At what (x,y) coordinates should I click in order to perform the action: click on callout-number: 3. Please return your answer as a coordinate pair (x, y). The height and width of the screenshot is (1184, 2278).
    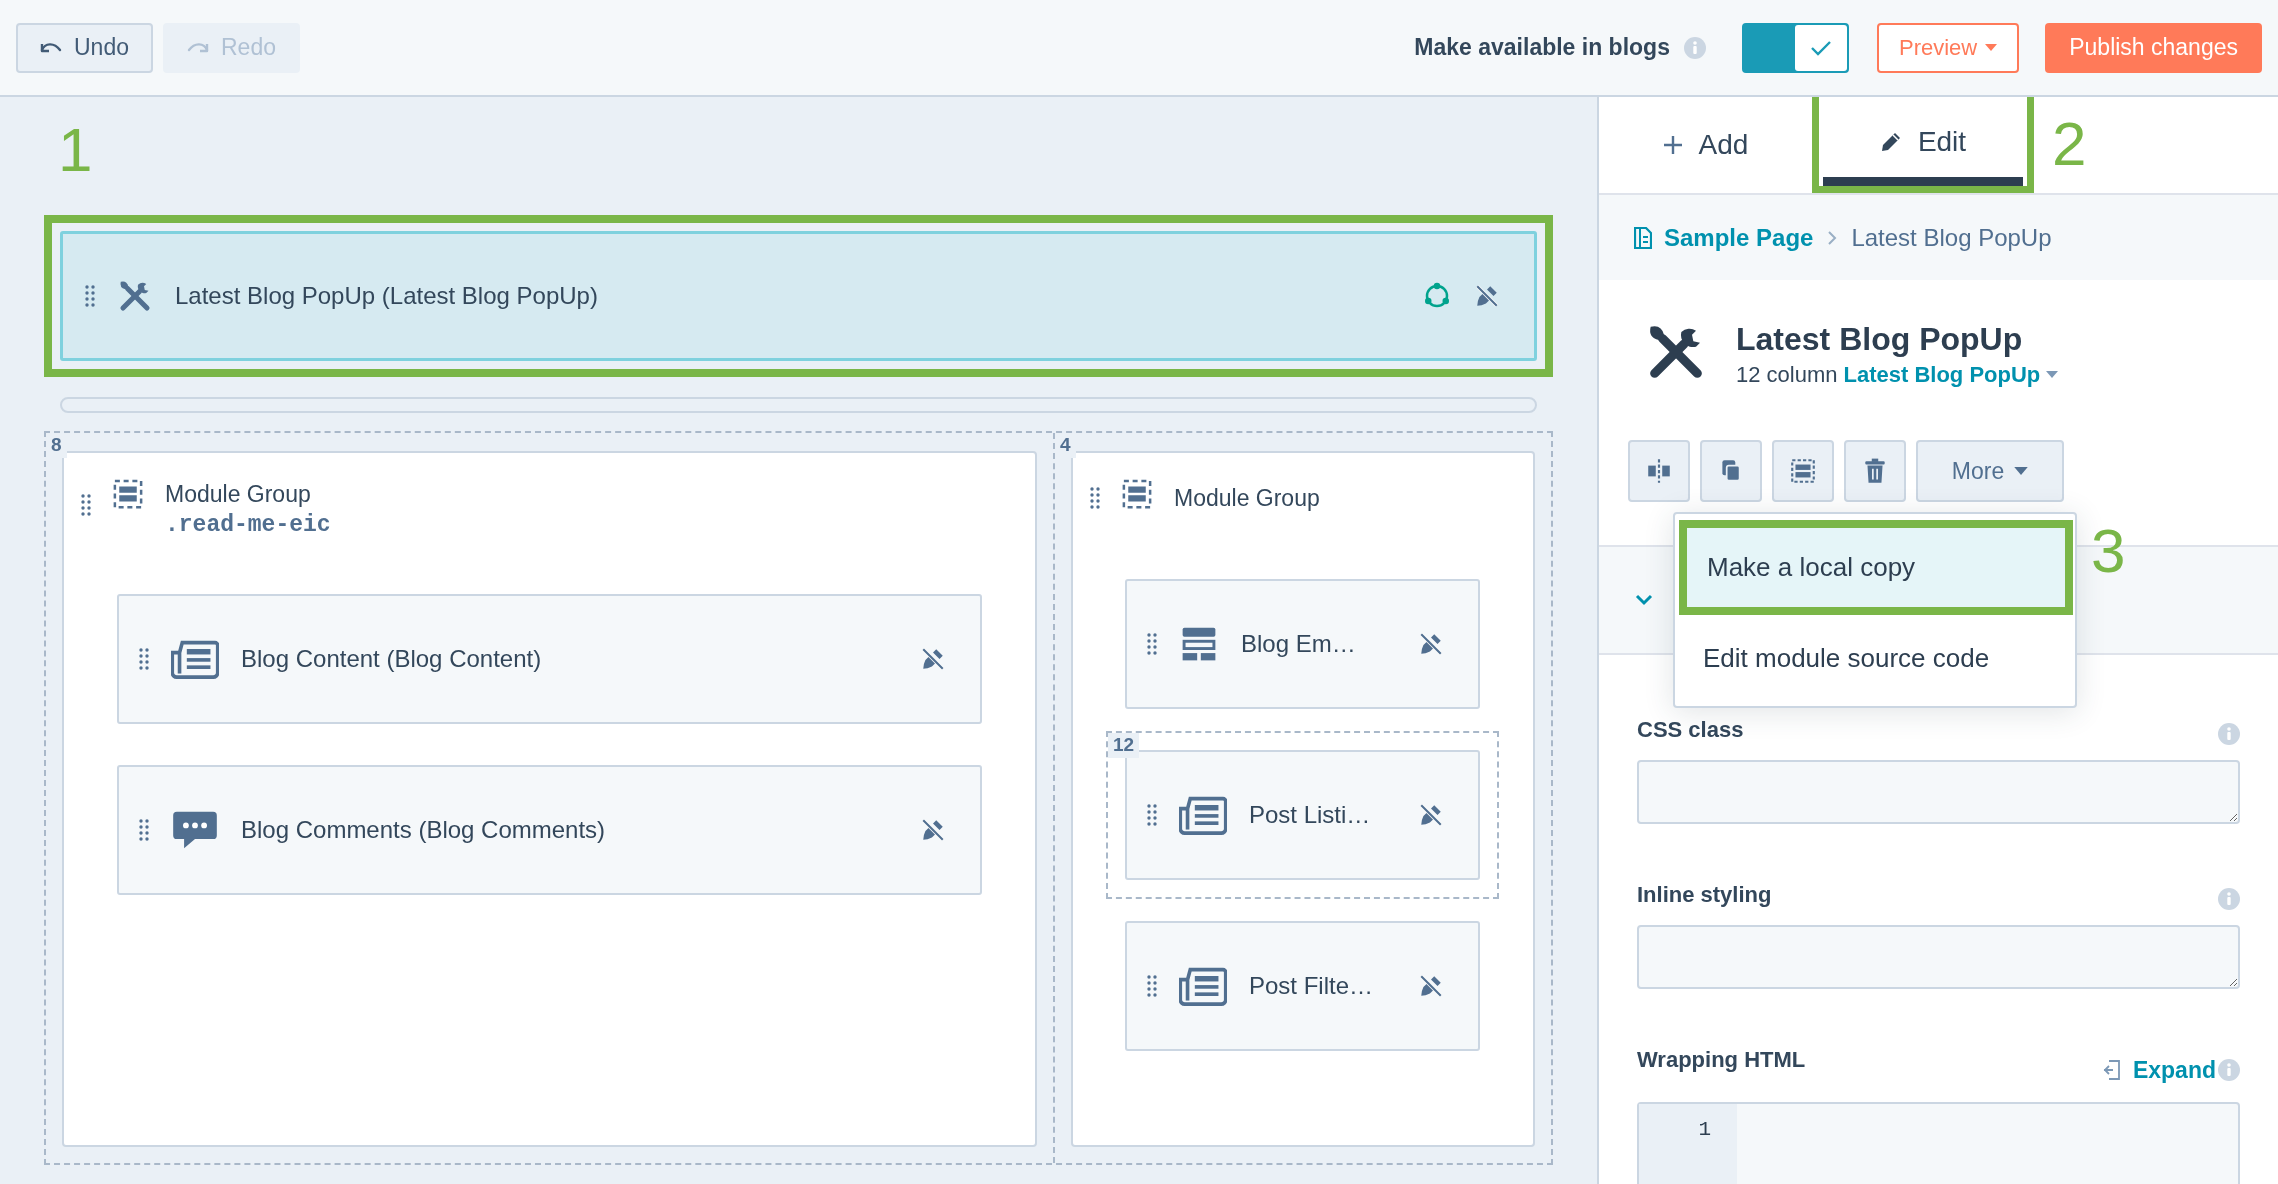
    Looking at the image, I should click on (2108, 551).